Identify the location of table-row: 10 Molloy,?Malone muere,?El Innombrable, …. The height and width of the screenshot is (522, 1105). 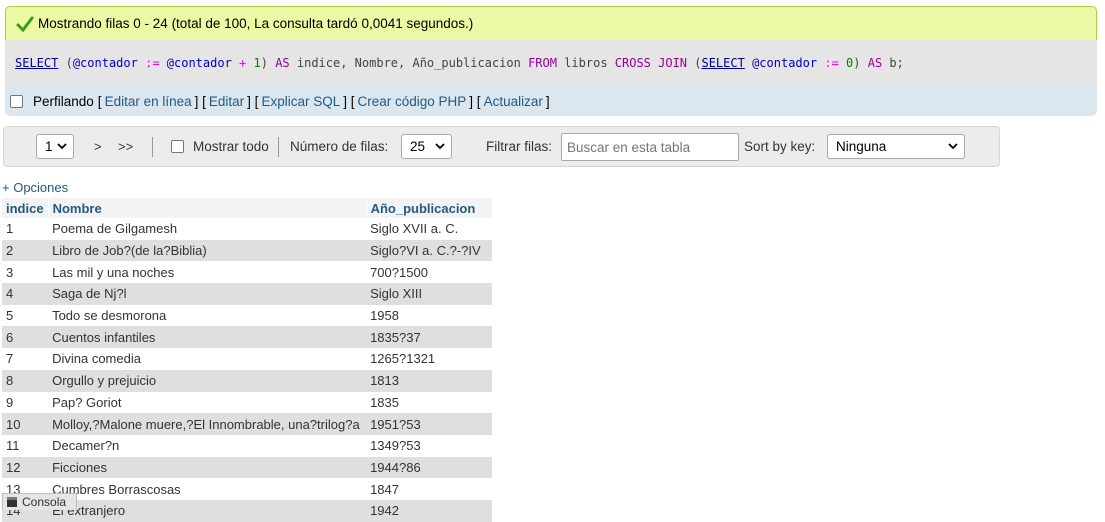
(247, 424).